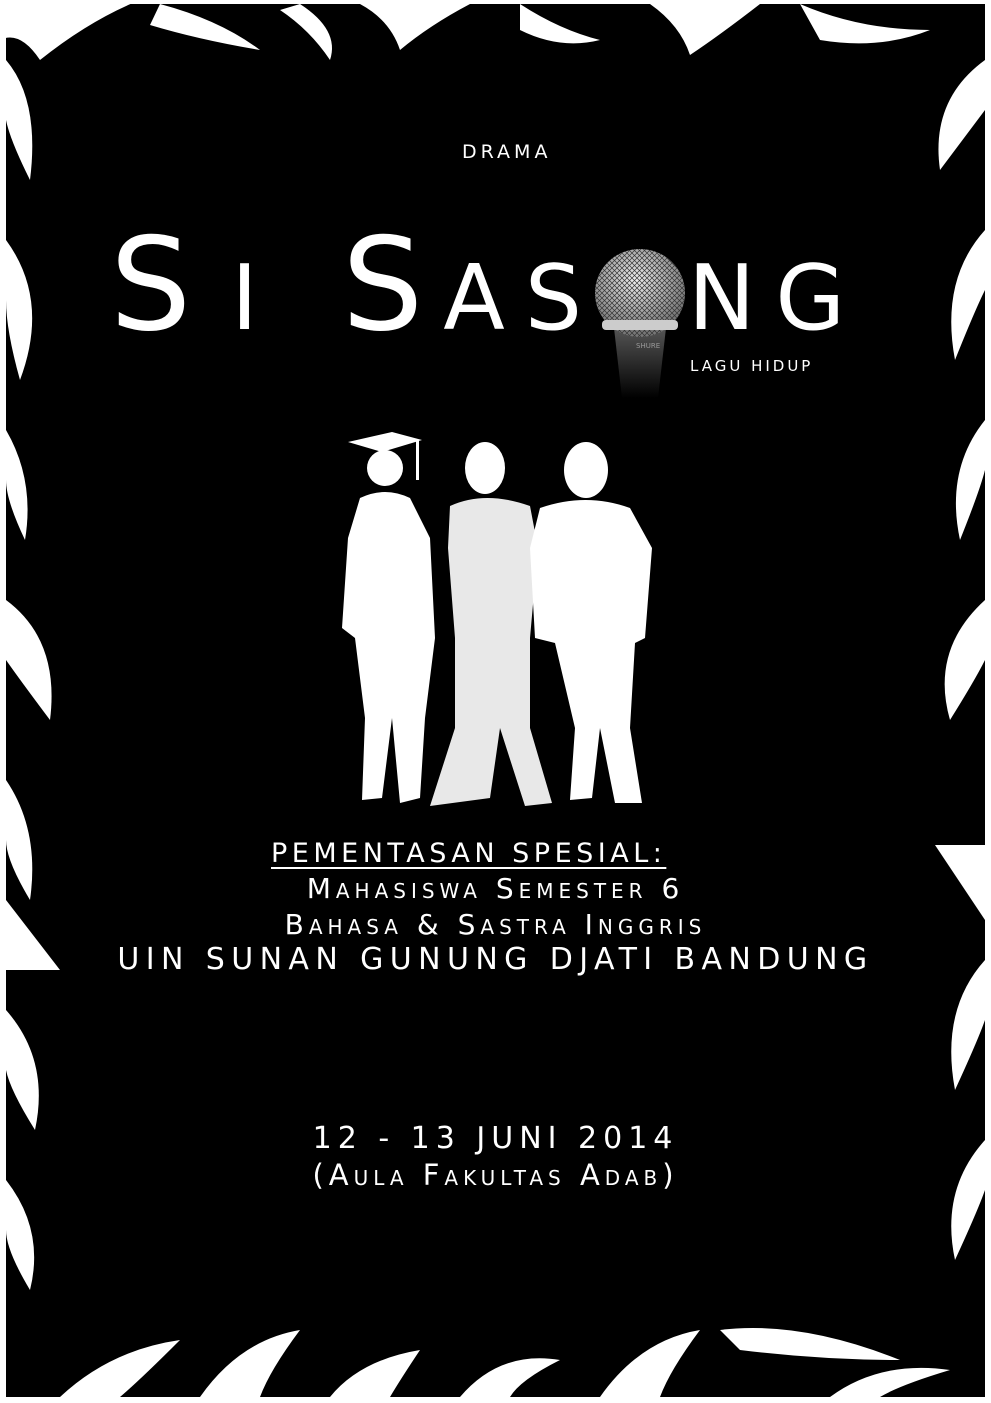 This screenshot has width=991, height=1403. I want to click on subtitle: LAGU HIDUP, so click(752, 366).